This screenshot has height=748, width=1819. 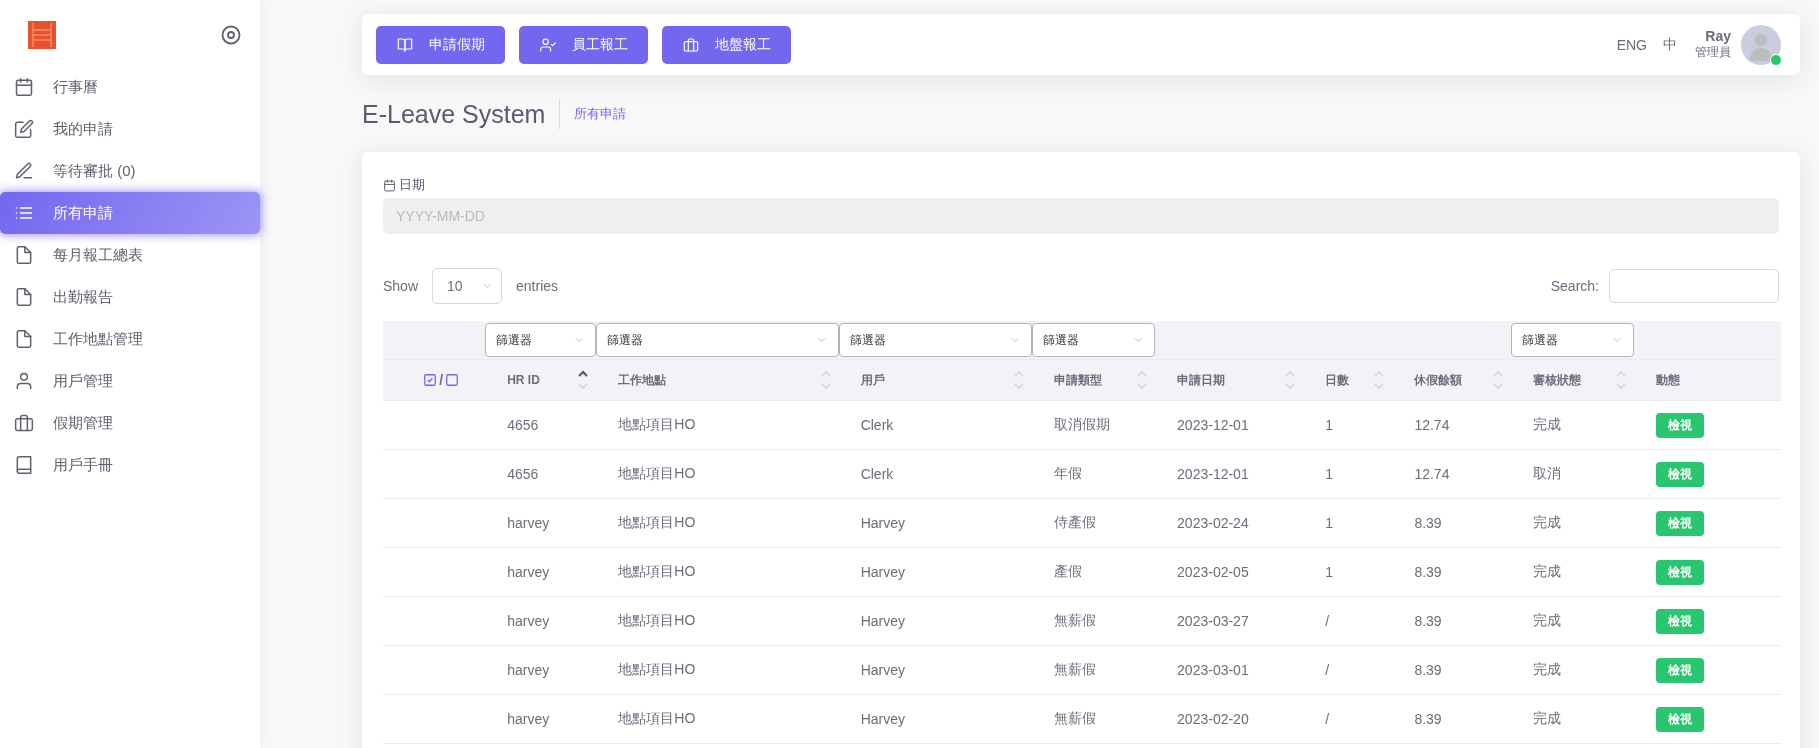 I want to click on table-cell: 4656, so click(x=523, y=425).